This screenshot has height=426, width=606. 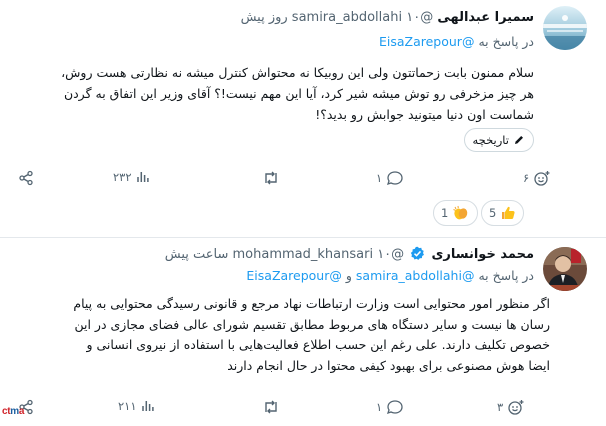 I want to click on edit-history-button: تاریخچه, so click(x=498, y=140).